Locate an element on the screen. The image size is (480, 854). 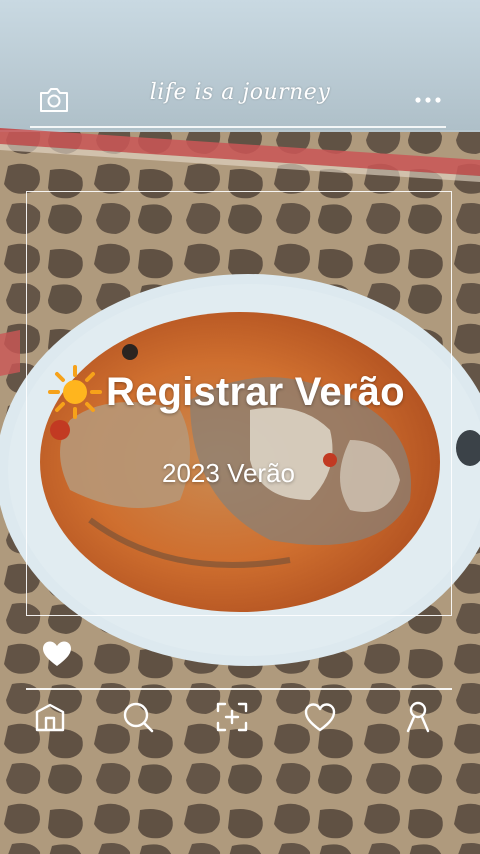
heart-outline-icon is located at coordinates (320, 717).